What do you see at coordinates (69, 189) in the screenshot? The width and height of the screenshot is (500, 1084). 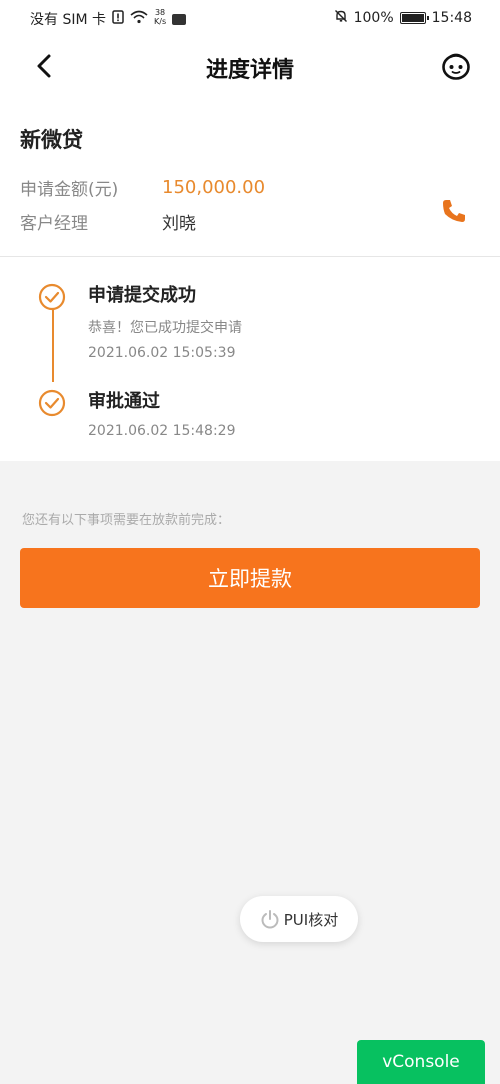 I see `amount-label: 申请金额(元)` at bounding box center [69, 189].